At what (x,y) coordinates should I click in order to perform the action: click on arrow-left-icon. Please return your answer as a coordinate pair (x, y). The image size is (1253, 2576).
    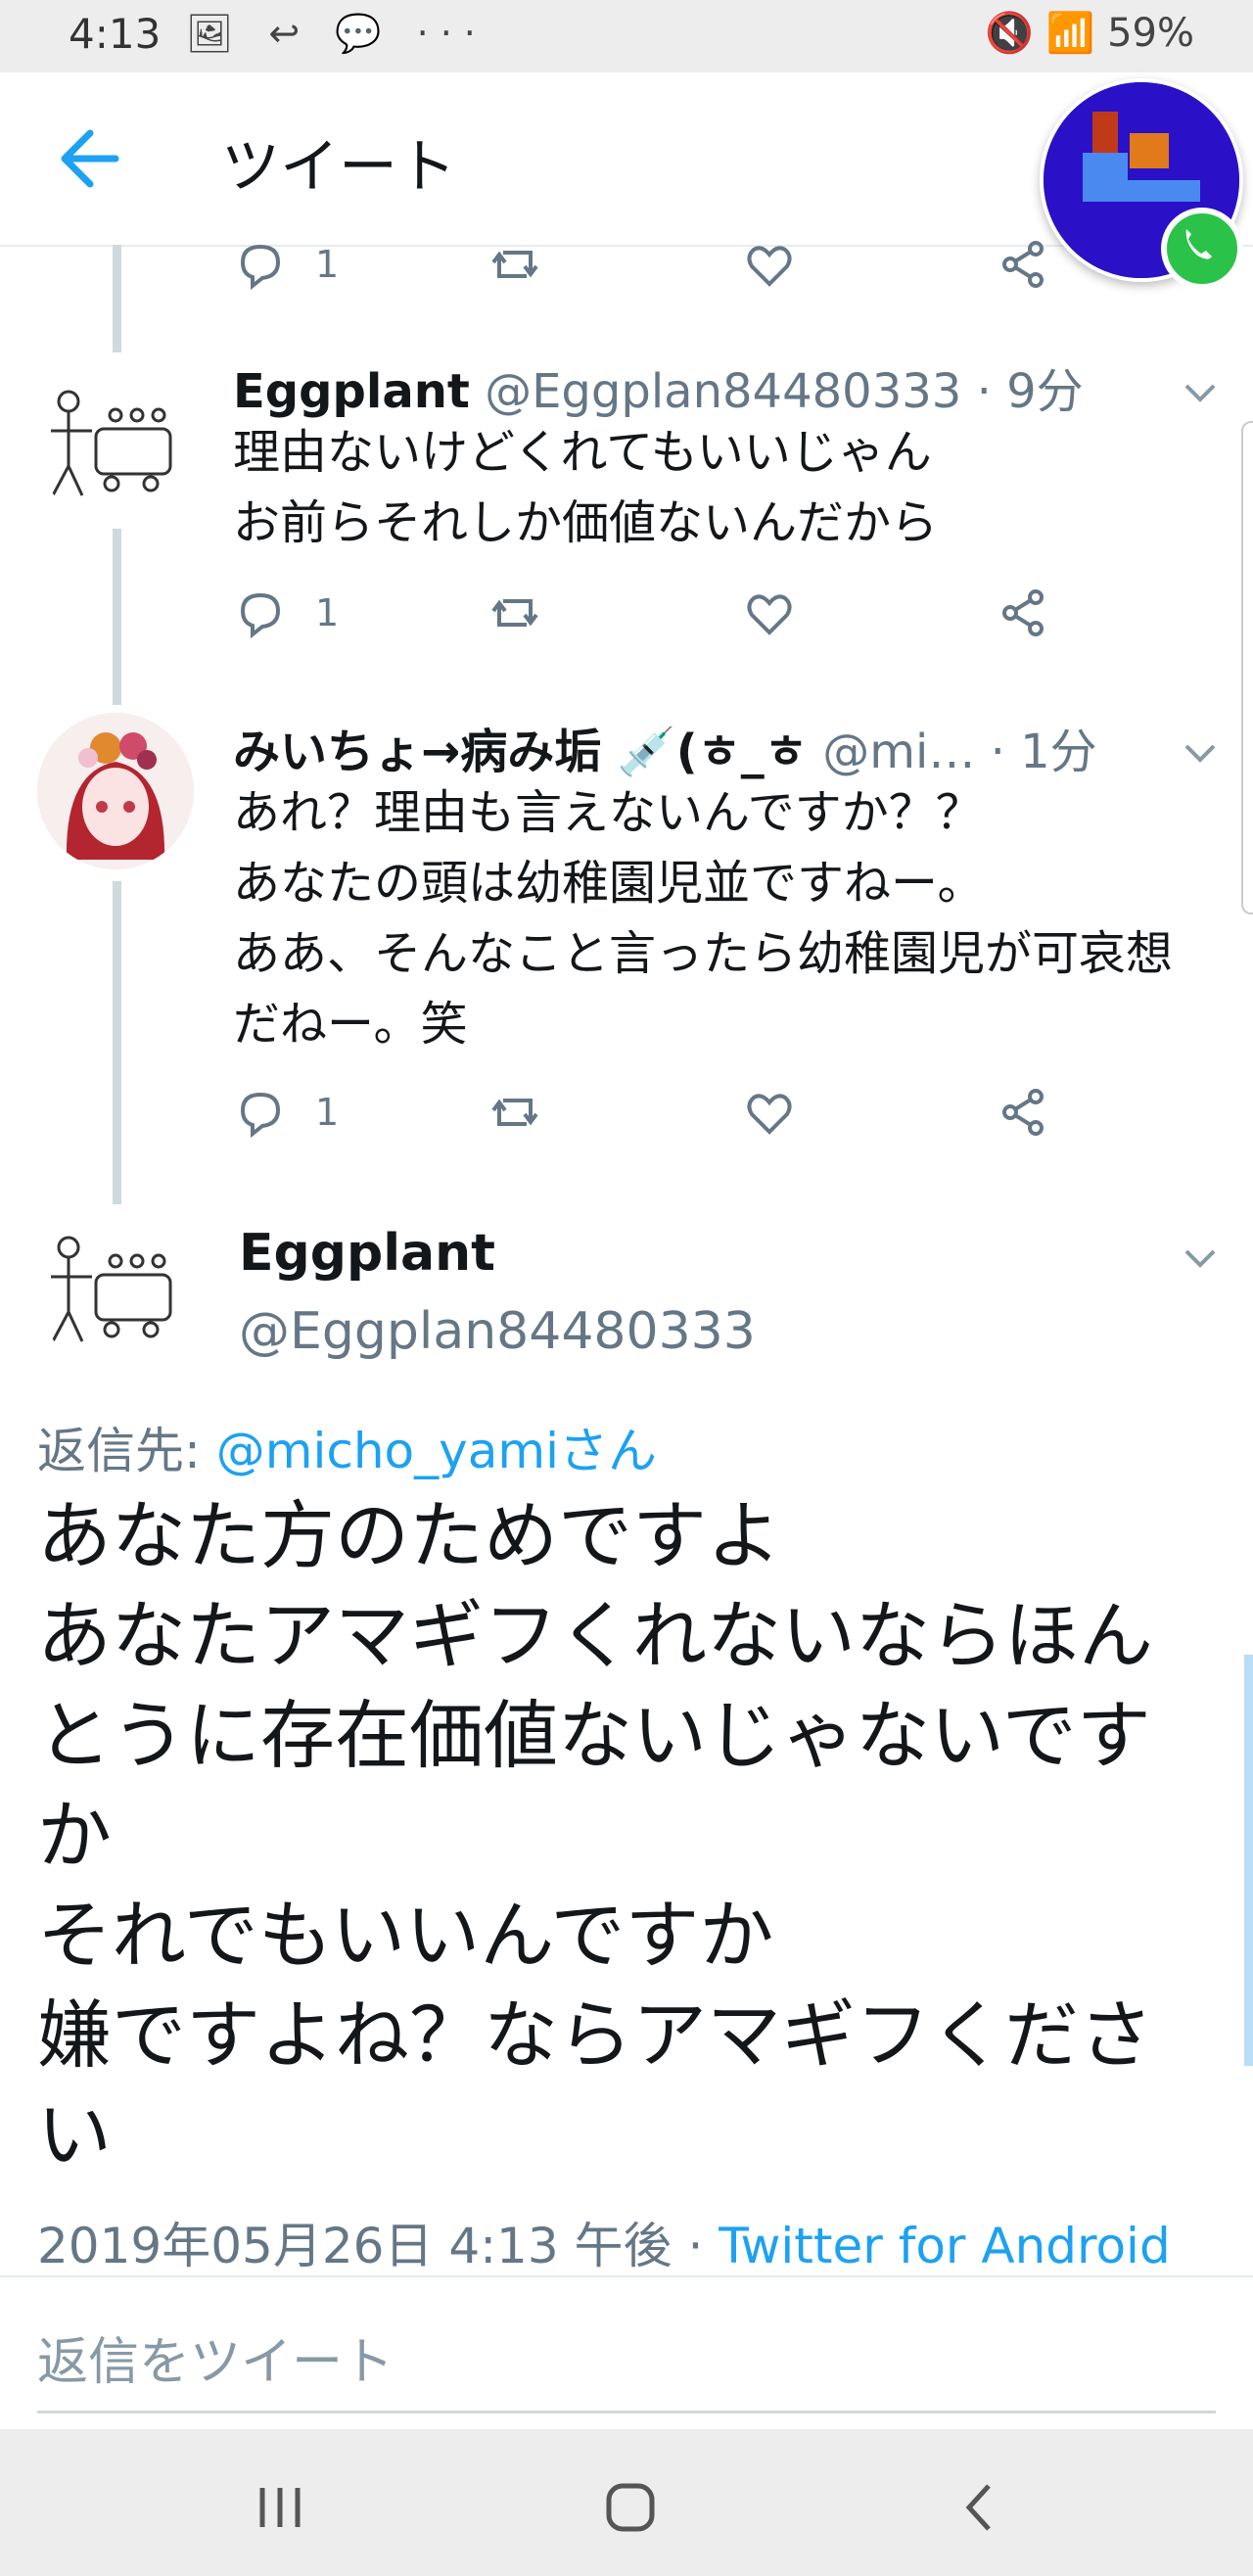
    Looking at the image, I should click on (90, 158).